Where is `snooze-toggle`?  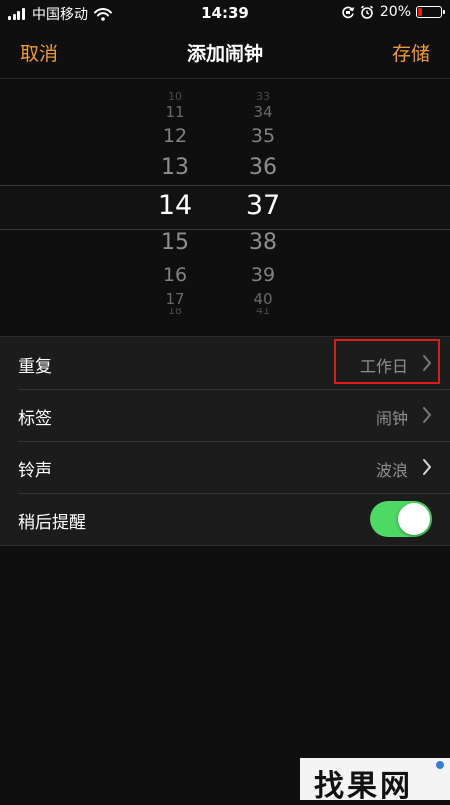
snooze-toggle is located at coordinates (401, 519).